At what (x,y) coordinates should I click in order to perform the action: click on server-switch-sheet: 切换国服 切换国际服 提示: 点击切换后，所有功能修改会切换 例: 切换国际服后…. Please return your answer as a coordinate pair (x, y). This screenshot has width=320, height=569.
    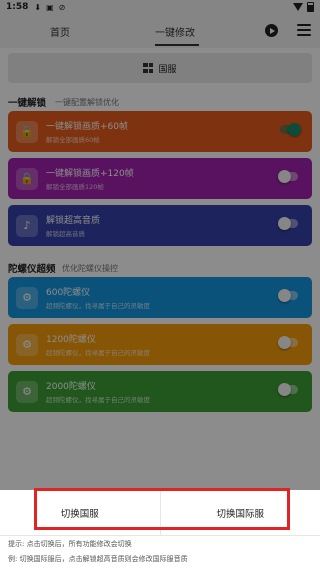
    Looking at the image, I should click on (160, 528).